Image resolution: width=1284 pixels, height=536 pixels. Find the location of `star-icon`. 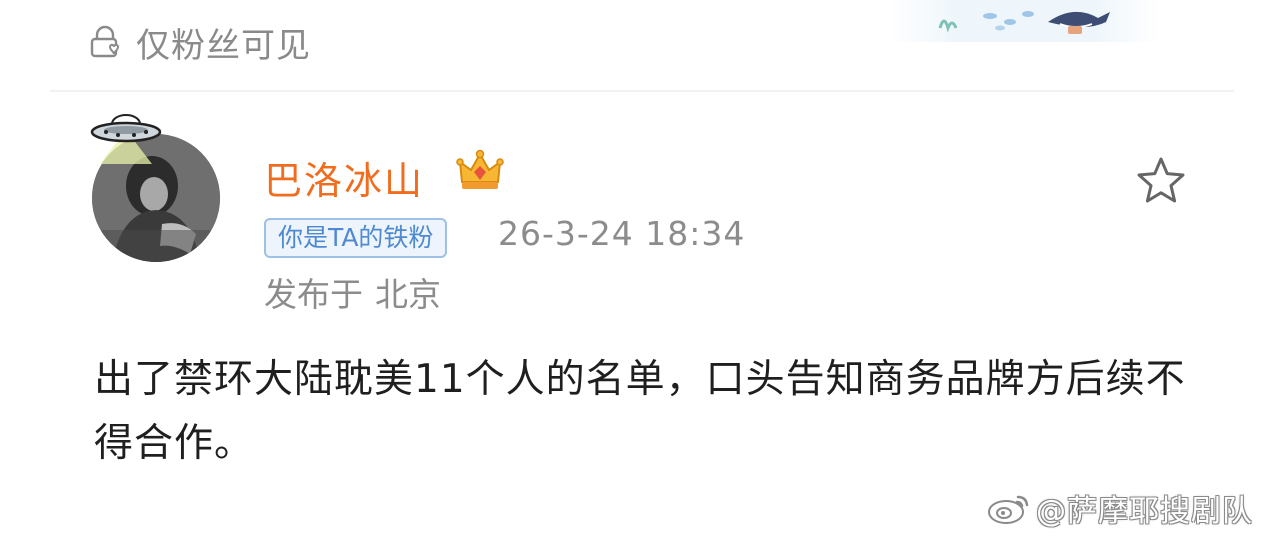

star-icon is located at coordinates (1161, 181).